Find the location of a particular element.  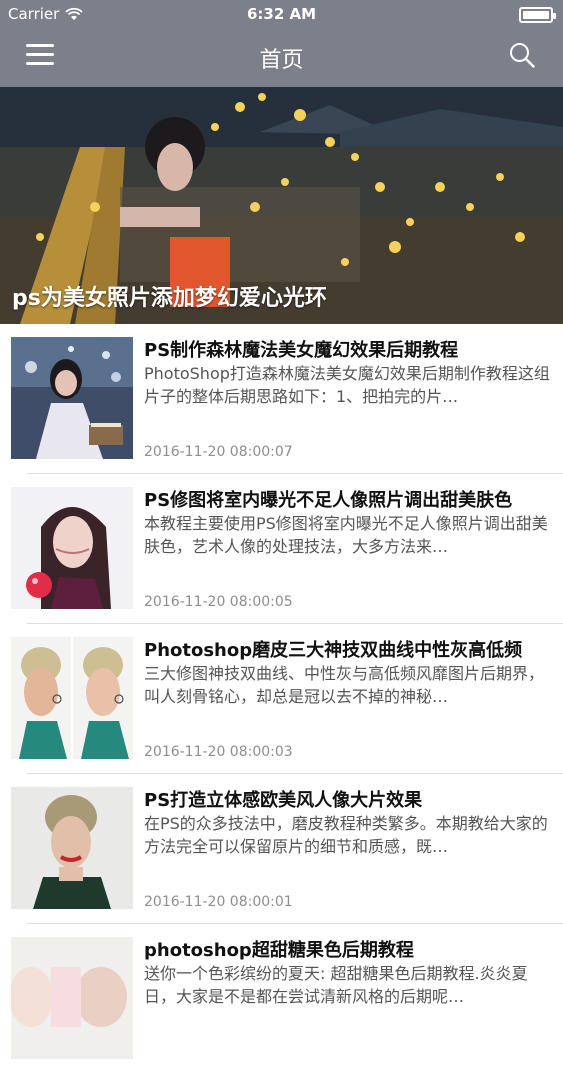

article-date: 2016-11-20 08:00:01 is located at coordinates (218, 902).